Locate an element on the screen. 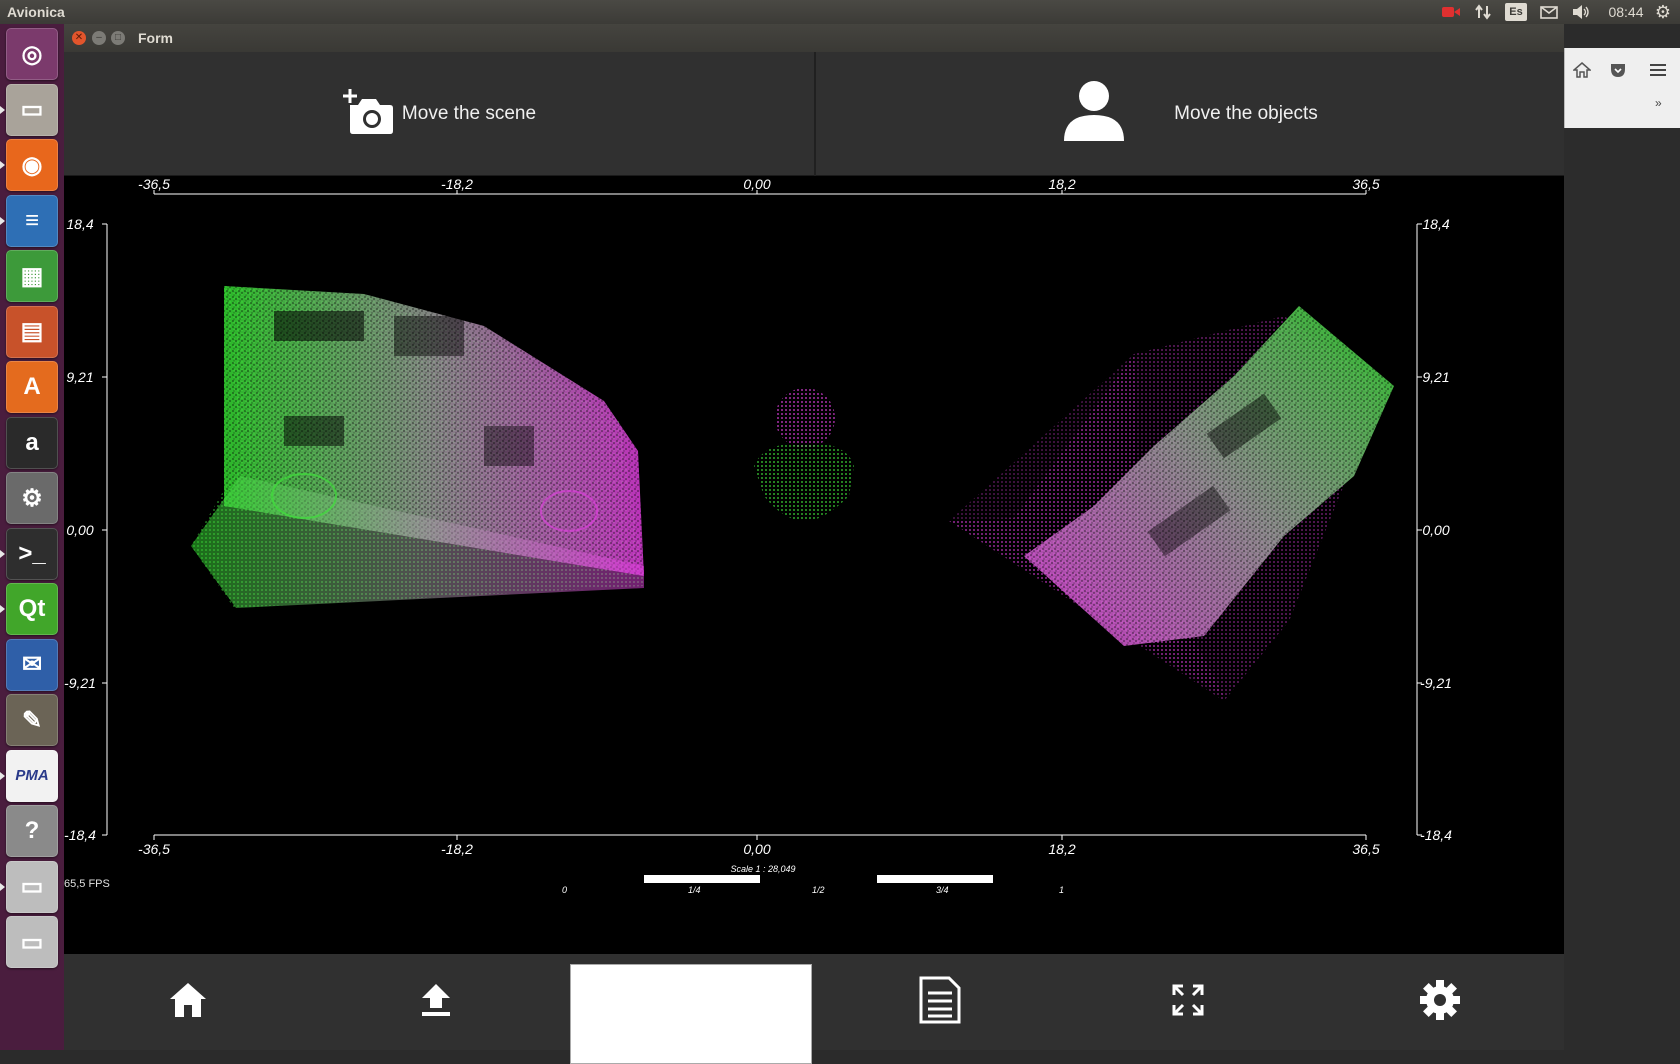 The width and height of the screenshot is (1680, 1064). volume-icon is located at coordinates (1581, 12).